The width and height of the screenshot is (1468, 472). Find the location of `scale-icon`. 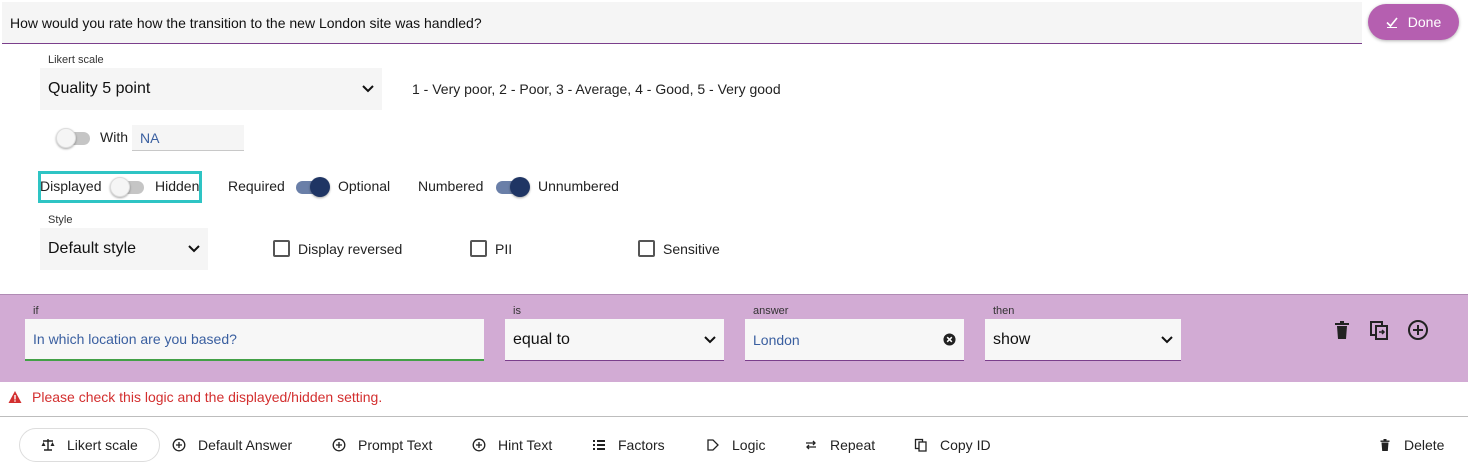

scale-icon is located at coordinates (48, 445).